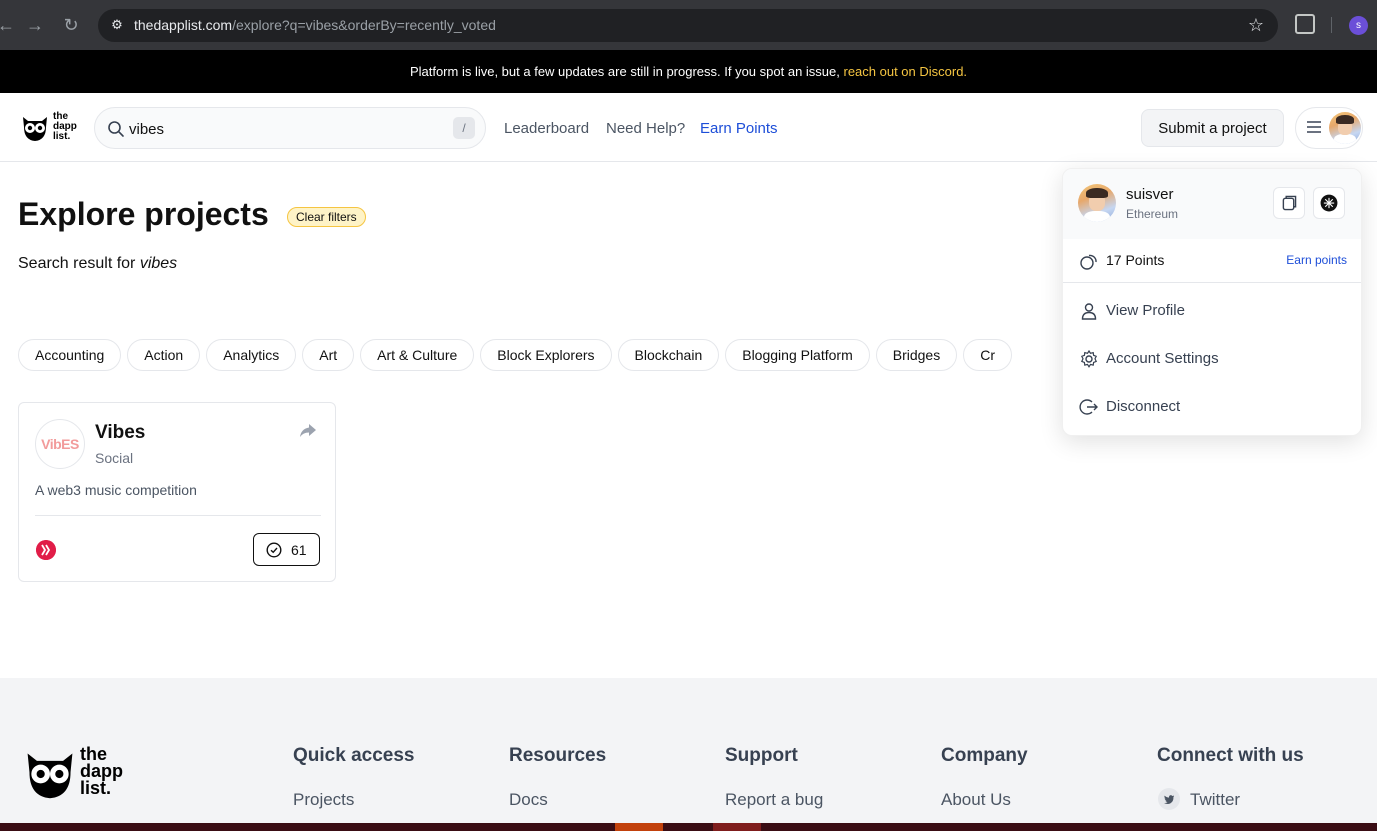 The width and height of the screenshot is (1377, 831). I want to click on os-taskbar, so click(688, 827).